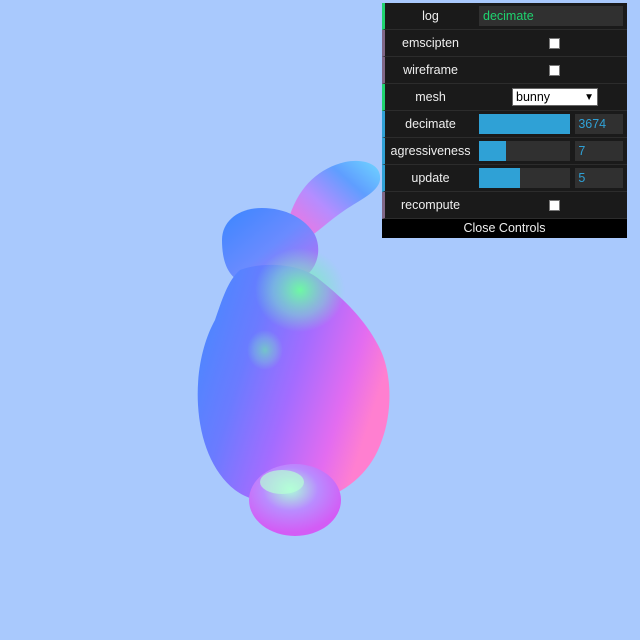 Image resolution: width=640 pixels, height=640 pixels. Describe the element at coordinates (533, 97) in the screenshot. I see `mesh-selected-value: bunny` at that location.